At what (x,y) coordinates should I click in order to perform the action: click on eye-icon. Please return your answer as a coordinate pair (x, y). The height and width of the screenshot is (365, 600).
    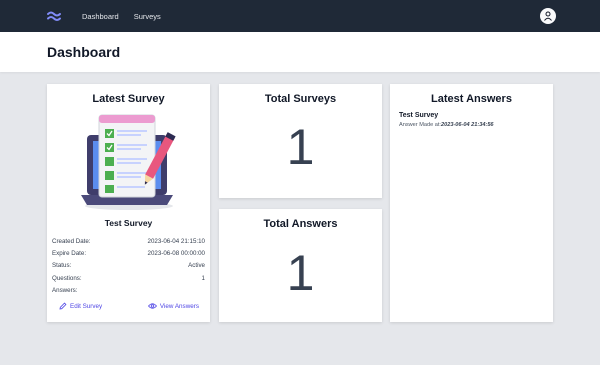
    Looking at the image, I should click on (152, 306).